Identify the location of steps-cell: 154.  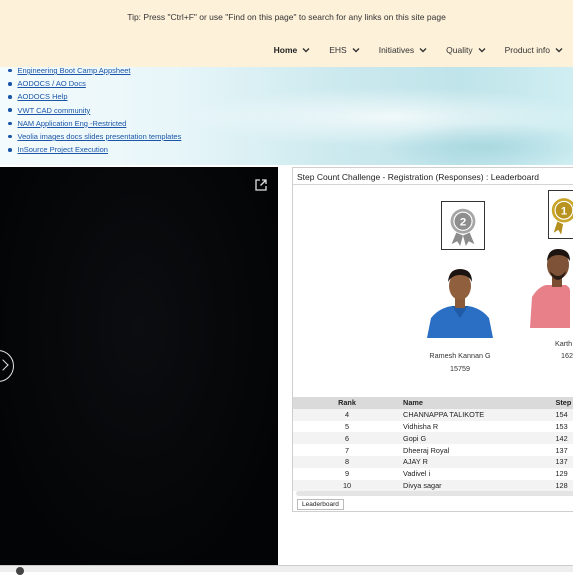
(558, 414).